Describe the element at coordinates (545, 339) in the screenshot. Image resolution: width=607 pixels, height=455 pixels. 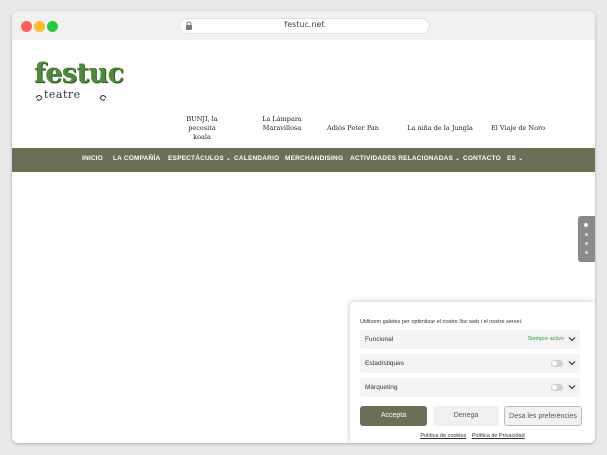
I see `always-active-status: Siempre activo` at that location.